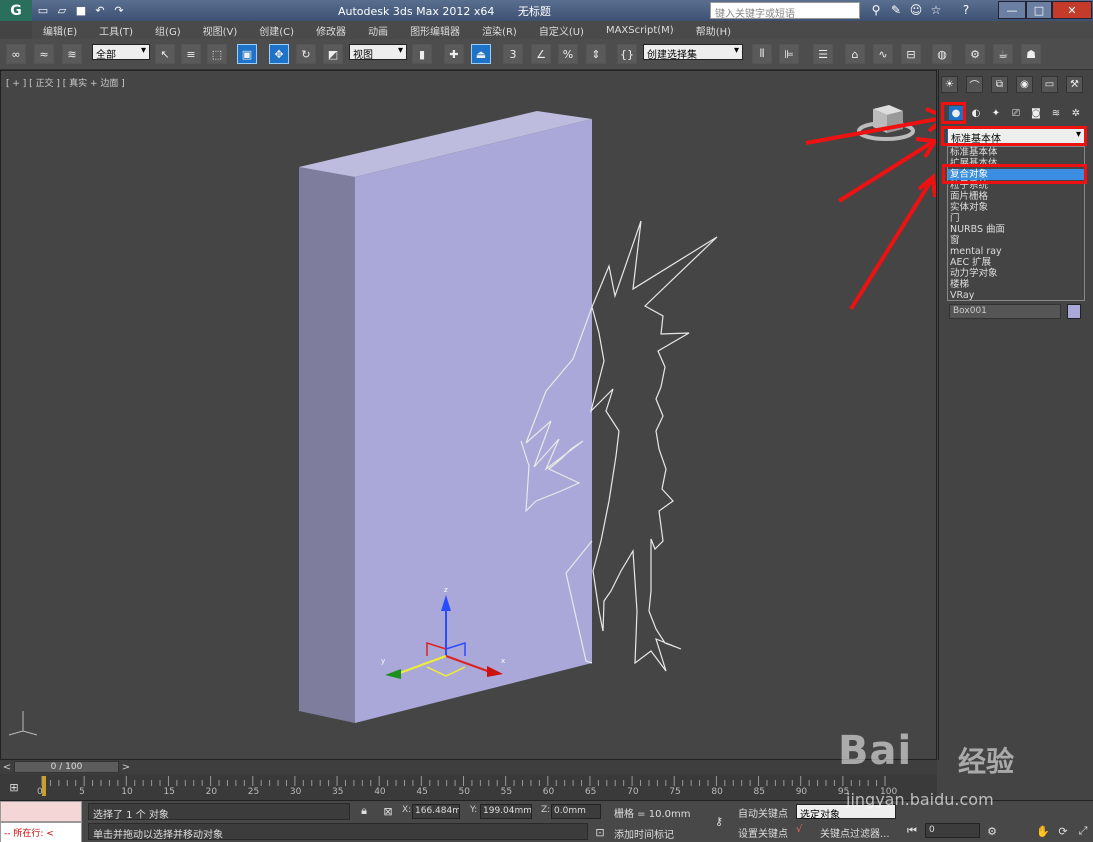 The height and width of the screenshot is (842, 1093). What do you see at coordinates (996, 113) in the screenshot?
I see `lights-icon: ✦` at bounding box center [996, 113].